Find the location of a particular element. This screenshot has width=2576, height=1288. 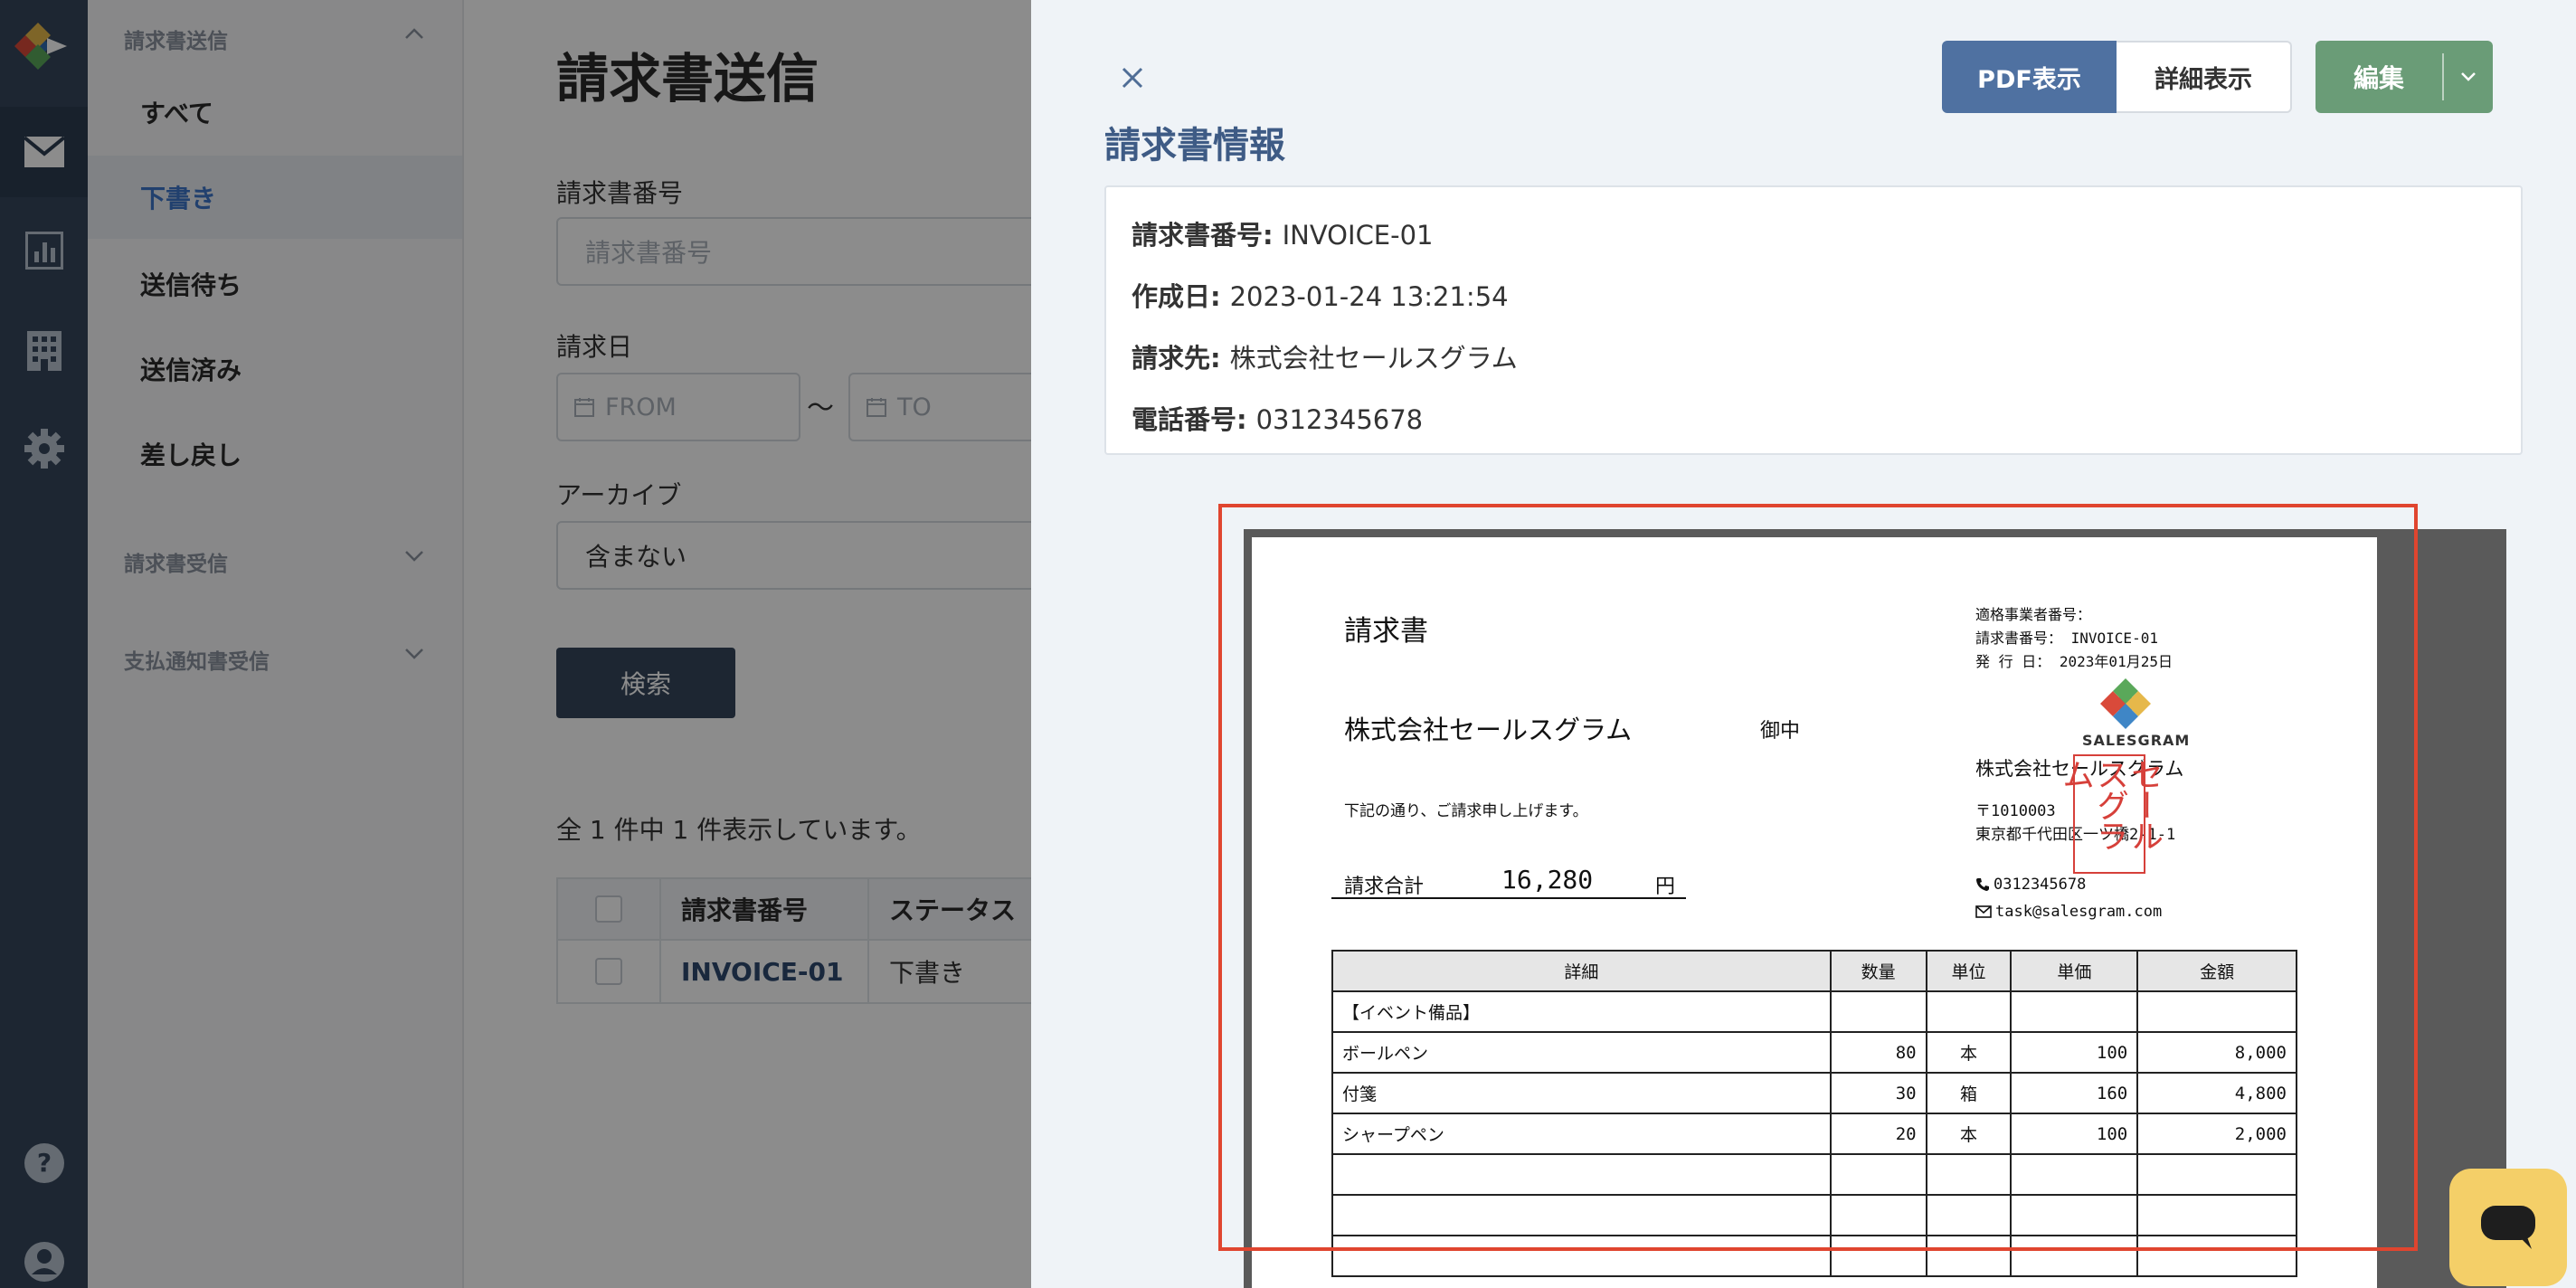

chat-launcher is located at coordinates (2508, 1228).